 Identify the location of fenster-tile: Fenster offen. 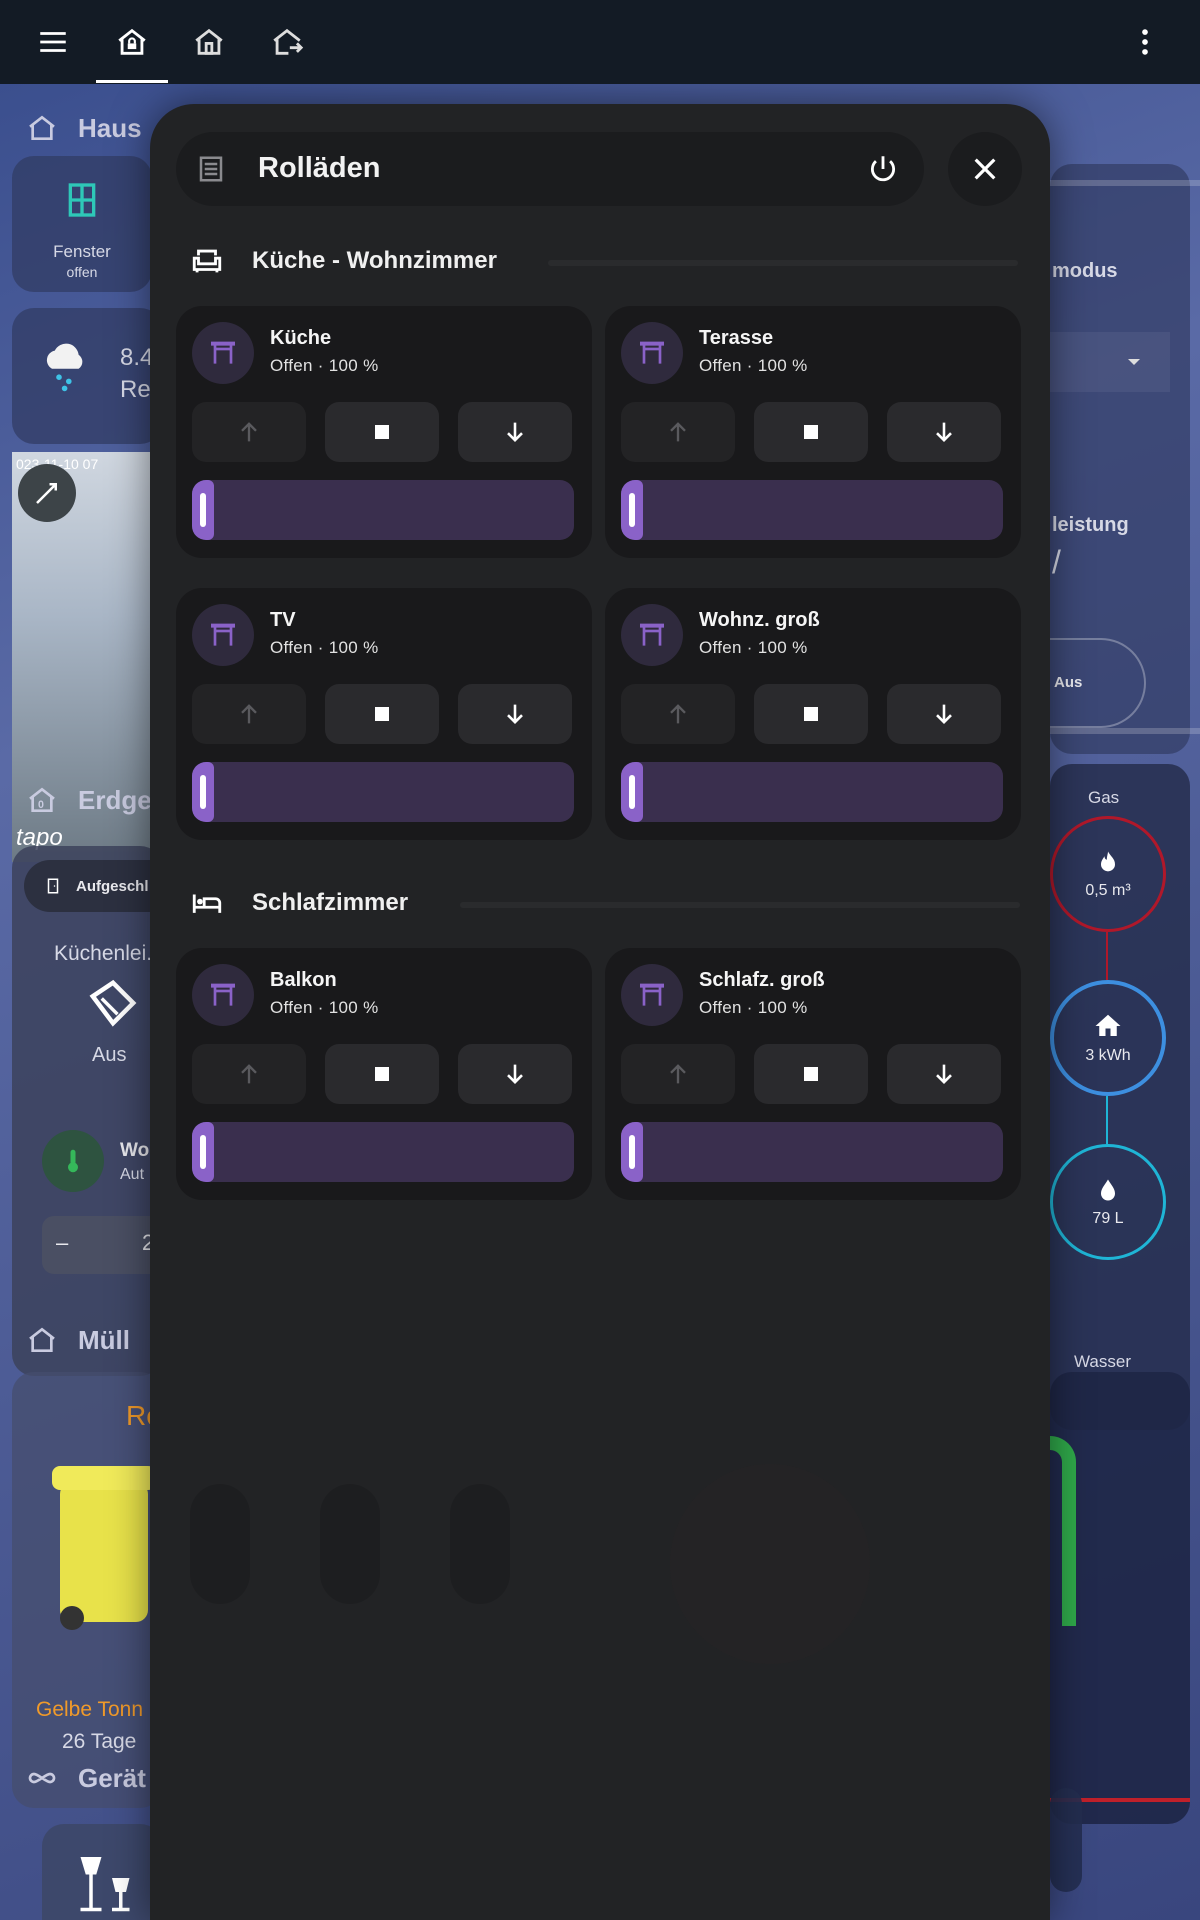
(82, 224).